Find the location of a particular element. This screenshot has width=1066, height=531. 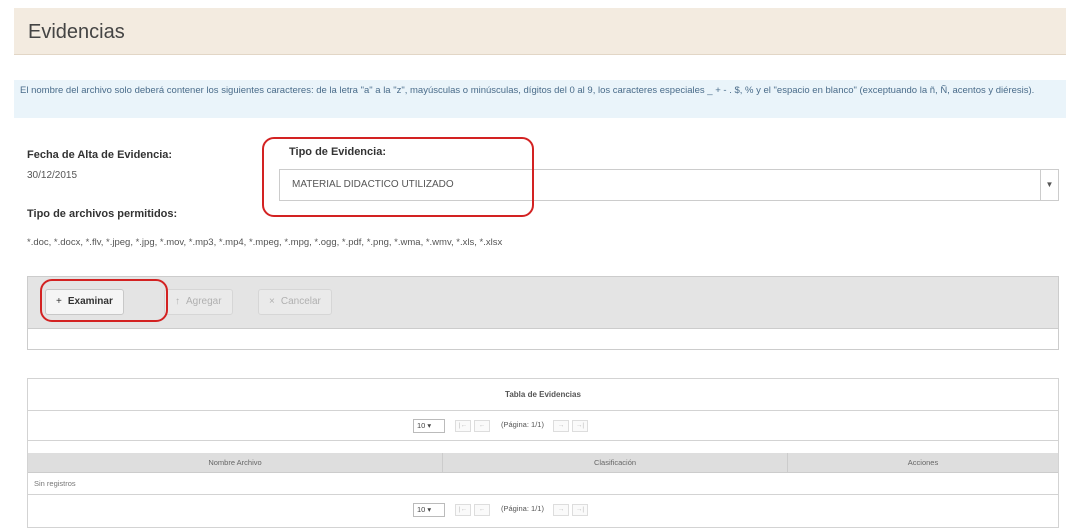

tipo-evidencia-label: Tipo de Evidencia: is located at coordinates (337, 152).